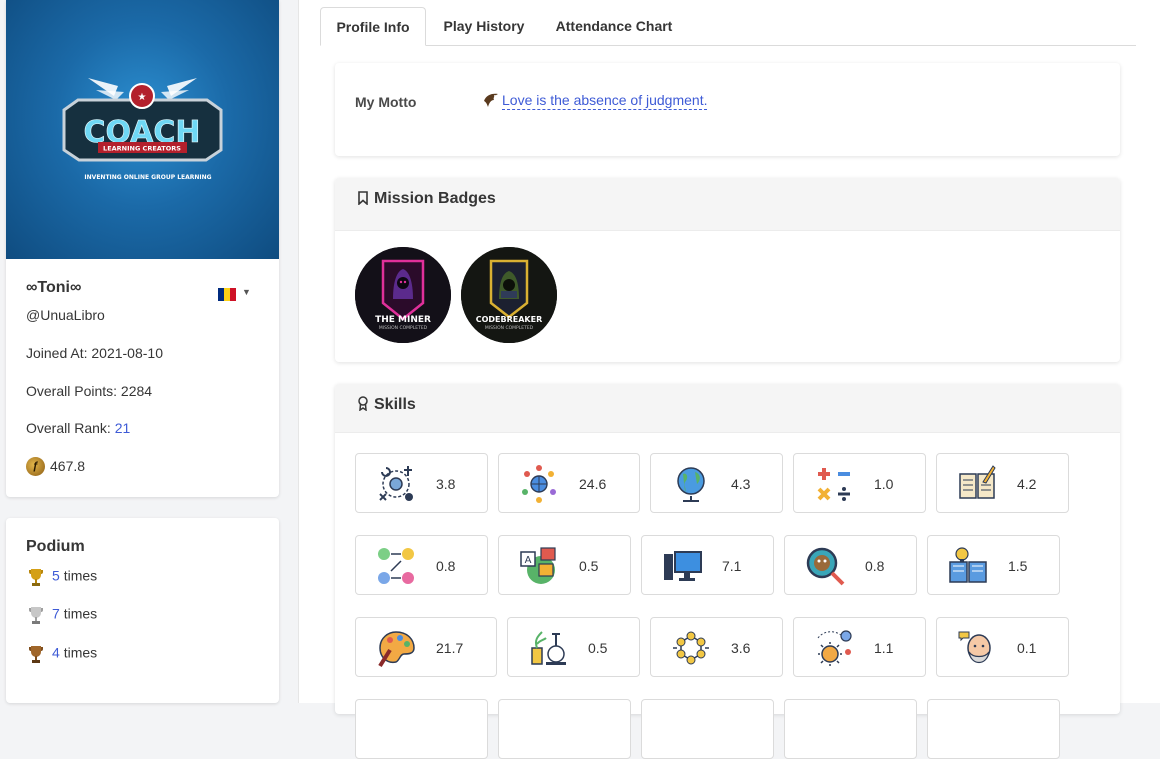 The height and width of the screenshot is (759, 1160). Describe the element at coordinates (233, 294) in the screenshot. I see `flag-stripe` at that location.